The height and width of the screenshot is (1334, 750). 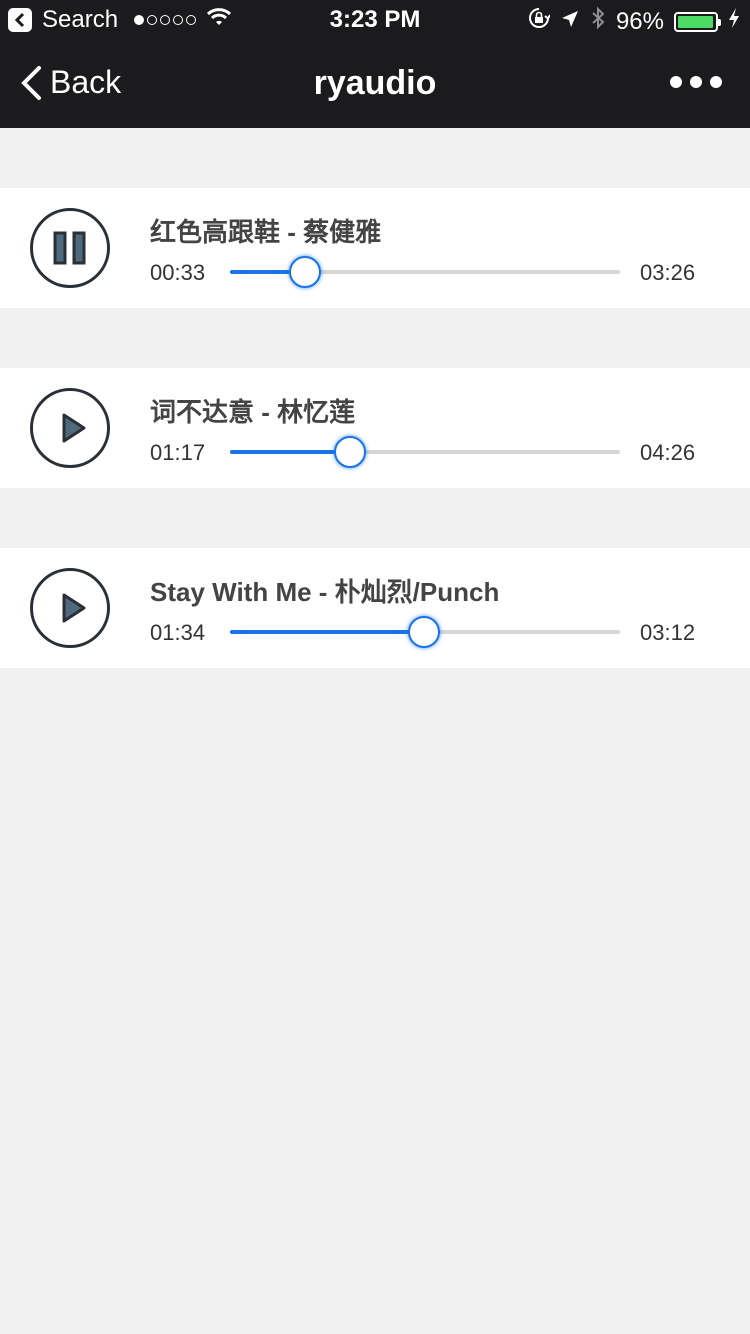 I want to click on pause-icon, so click(x=69, y=248).